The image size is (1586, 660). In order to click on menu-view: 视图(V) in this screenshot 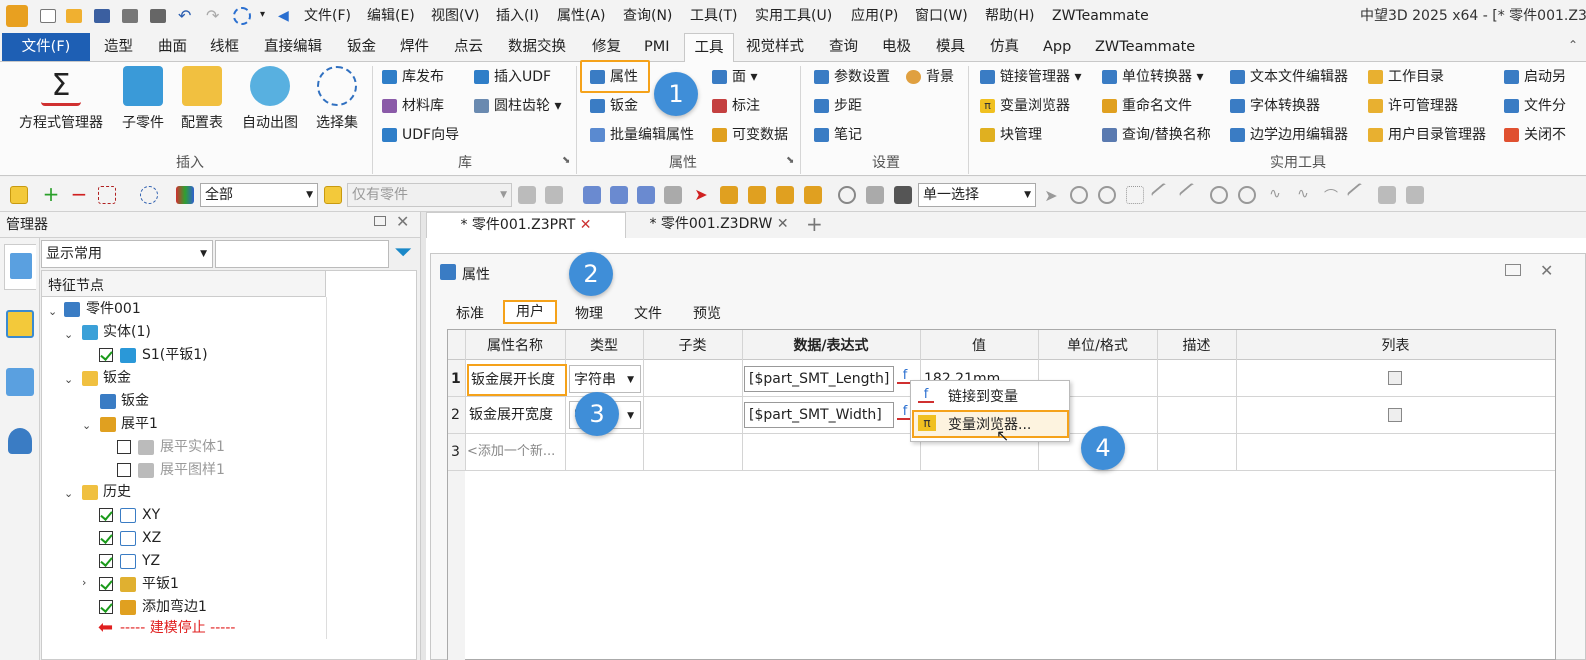, I will do `click(455, 16)`.